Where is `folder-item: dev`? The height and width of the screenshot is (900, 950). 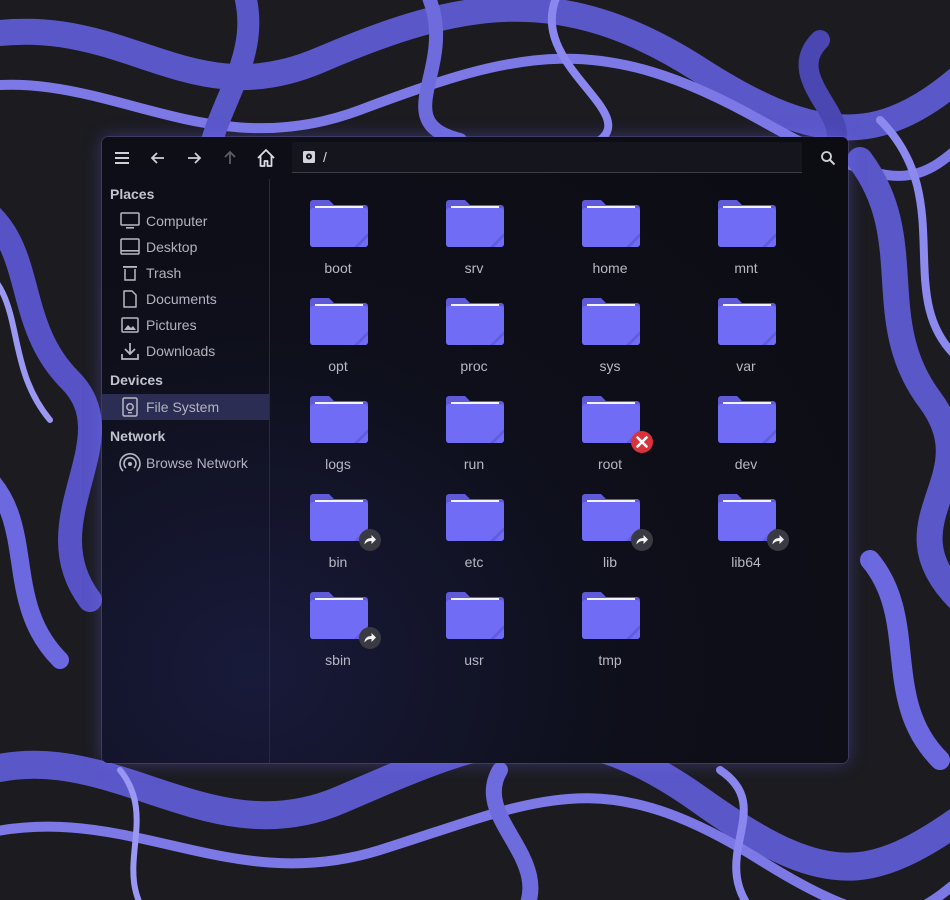 folder-item: dev is located at coordinates (746, 428).